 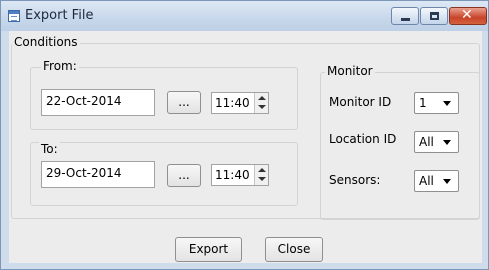 I want to click on maximize-button, so click(x=434, y=16).